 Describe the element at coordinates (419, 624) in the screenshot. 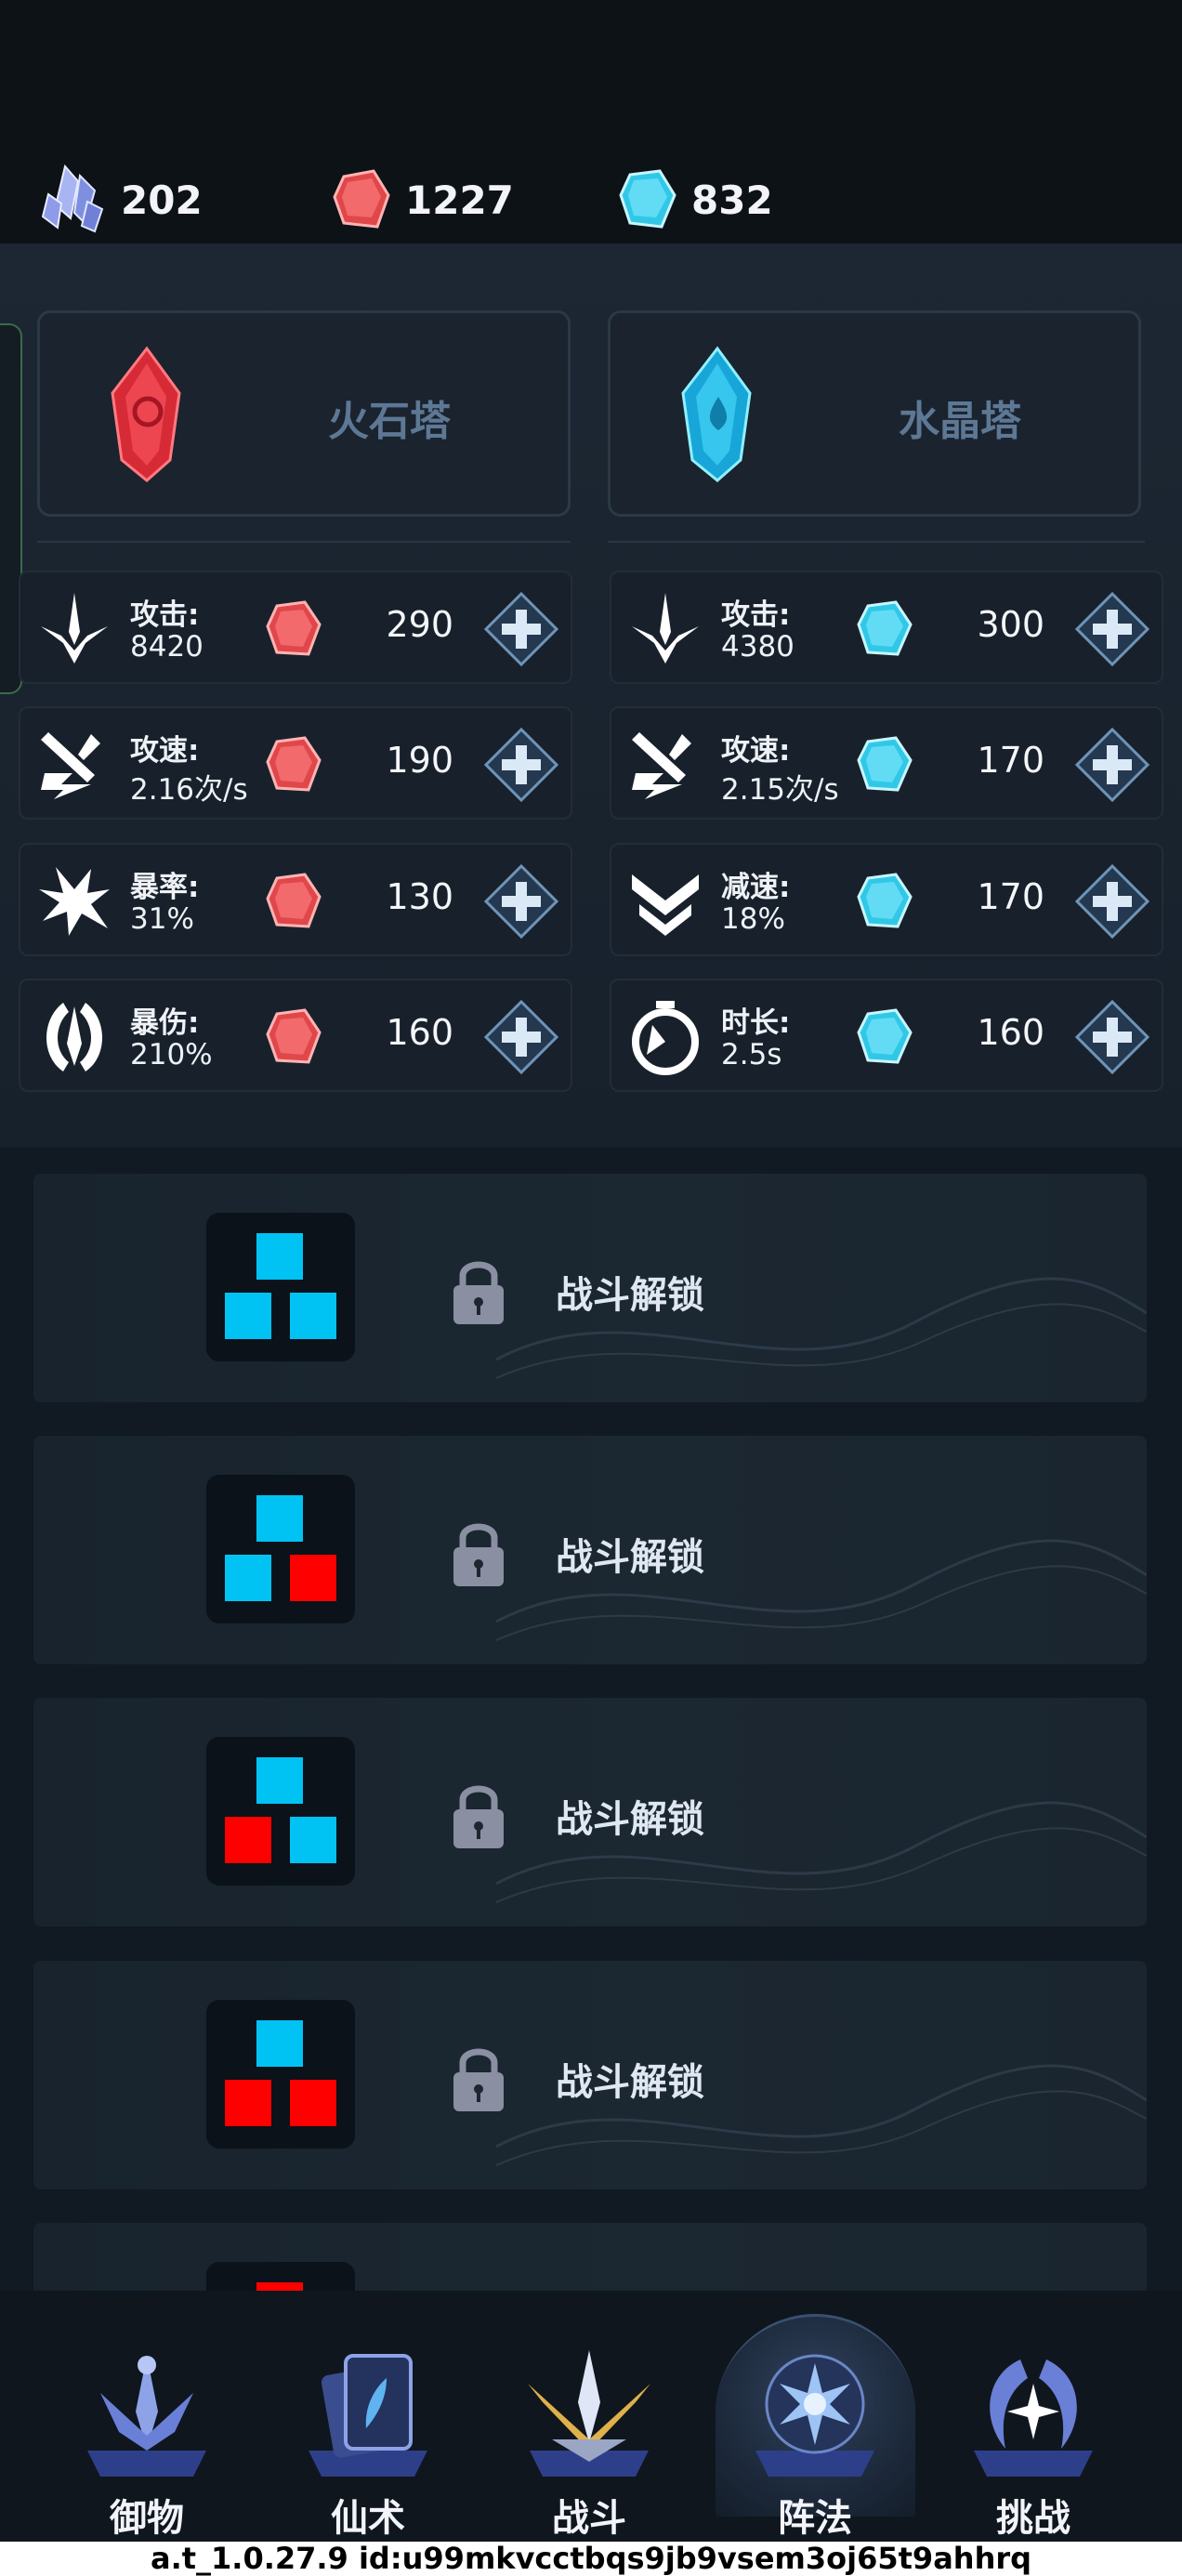

I see `upgrade-cost: 290` at that location.